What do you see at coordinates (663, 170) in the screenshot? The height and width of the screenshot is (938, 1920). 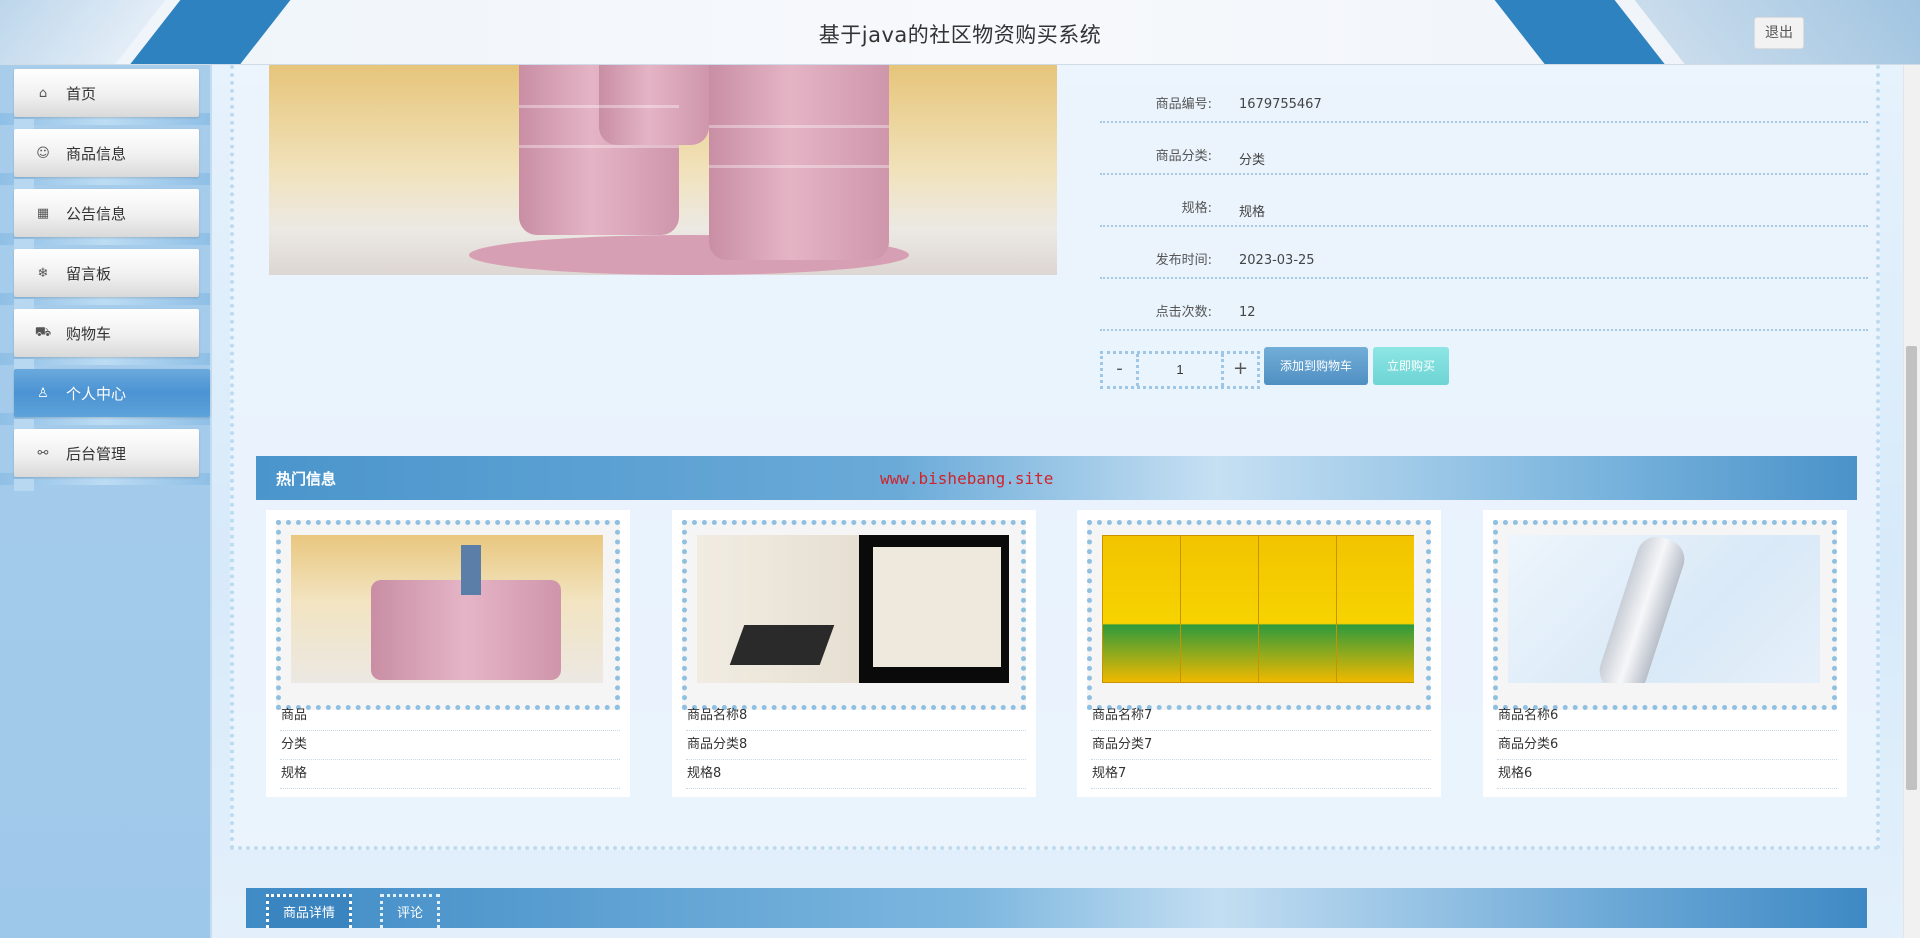 I see `product-main-image` at bounding box center [663, 170].